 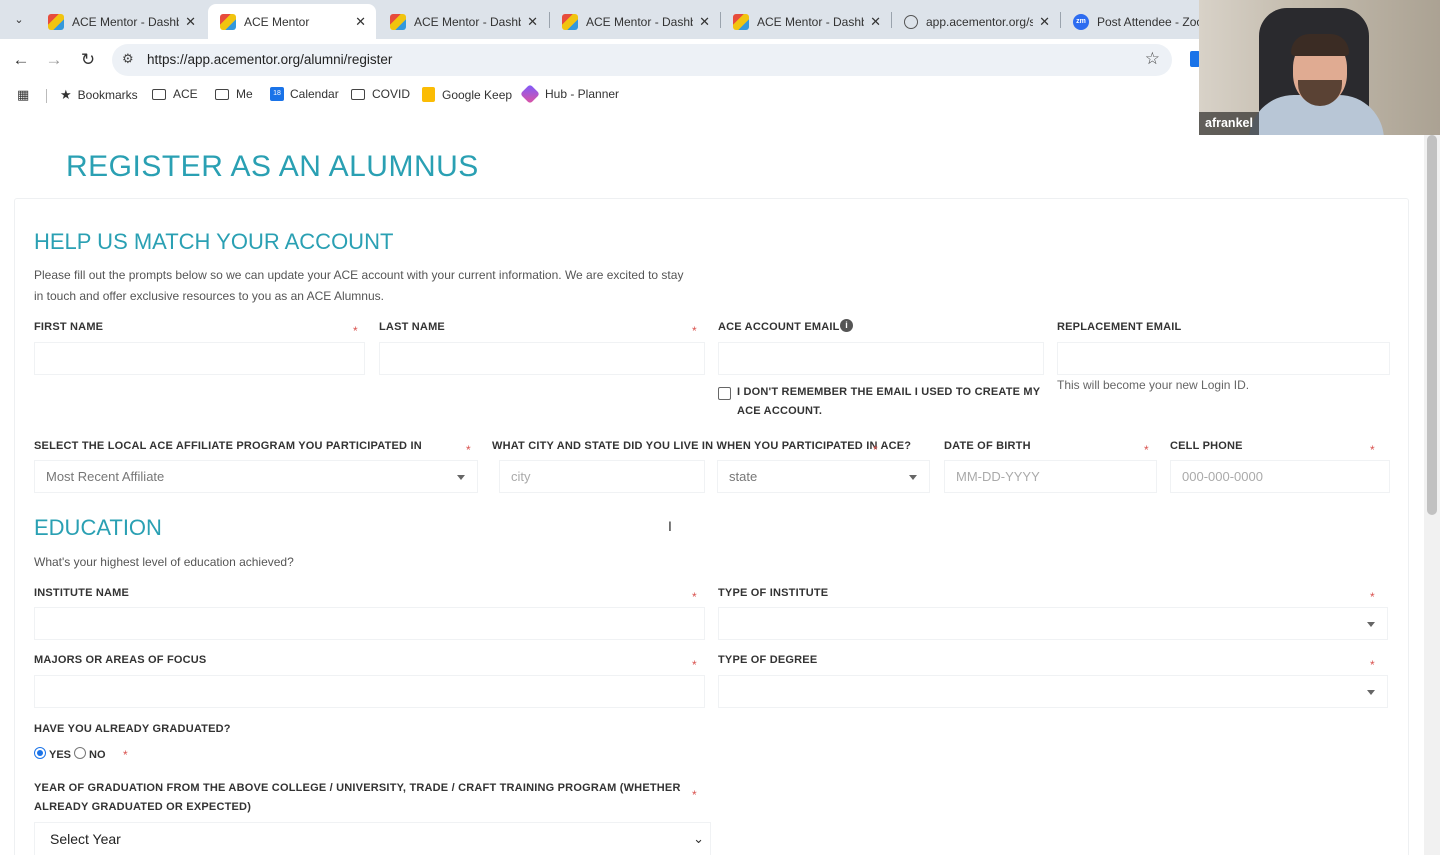 What do you see at coordinates (1223, 358) in the screenshot?
I see `replacement-email-input` at bounding box center [1223, 358].